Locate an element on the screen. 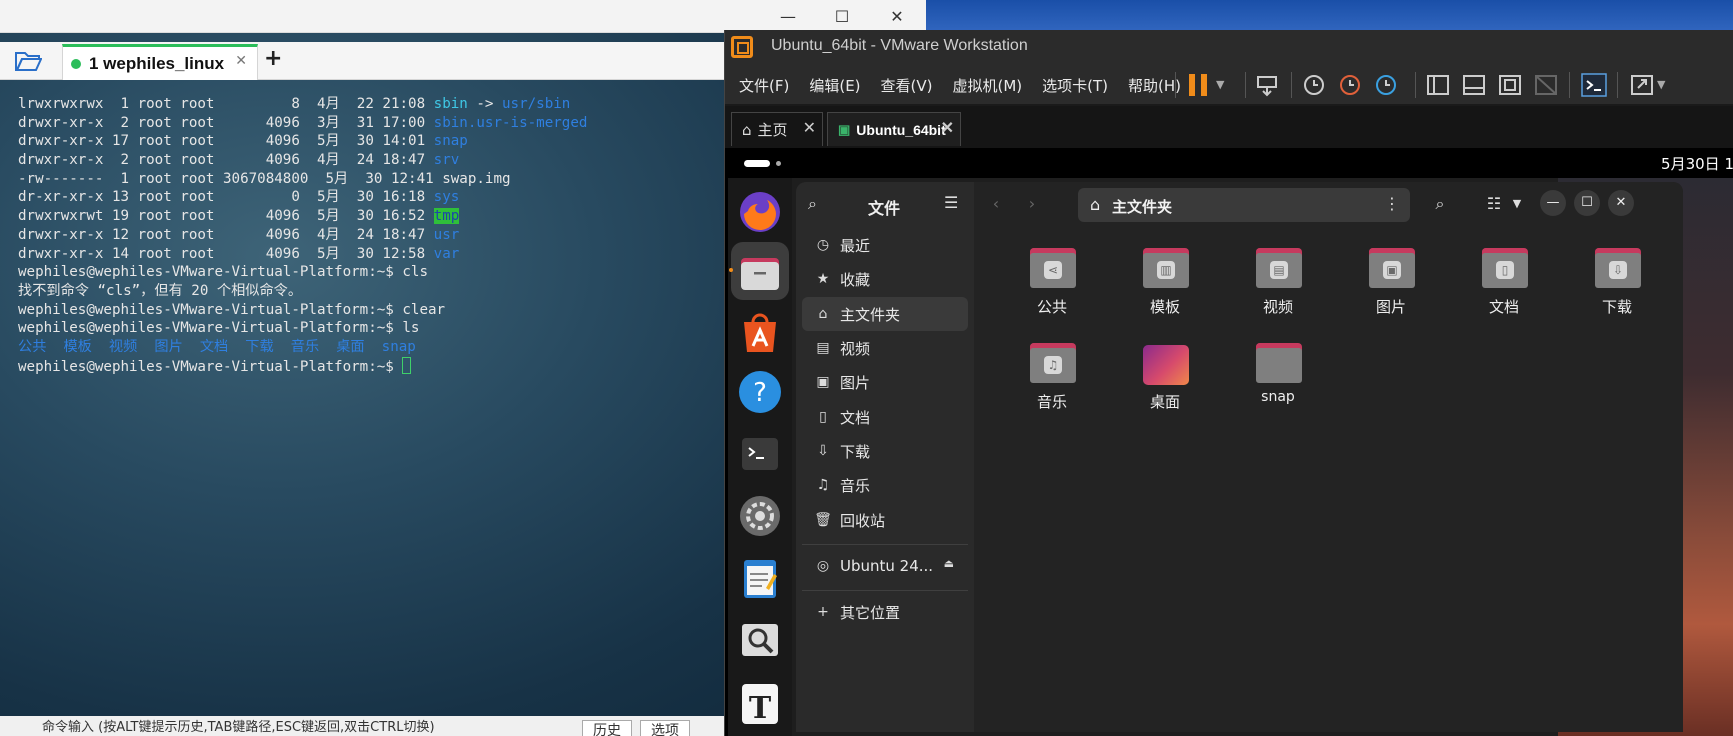 The width and height of the screenshot is (1733, 736). sidebar-item-recent: ◷ 最近 is located at coordinates (885, 245).